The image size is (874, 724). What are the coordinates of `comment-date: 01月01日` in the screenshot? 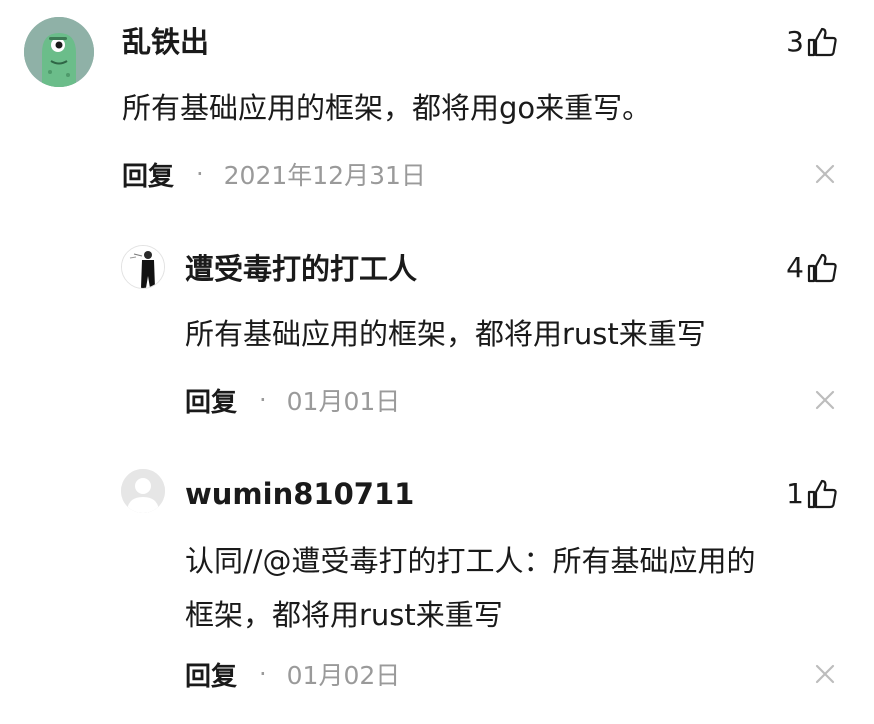 It's located at (343, 401).